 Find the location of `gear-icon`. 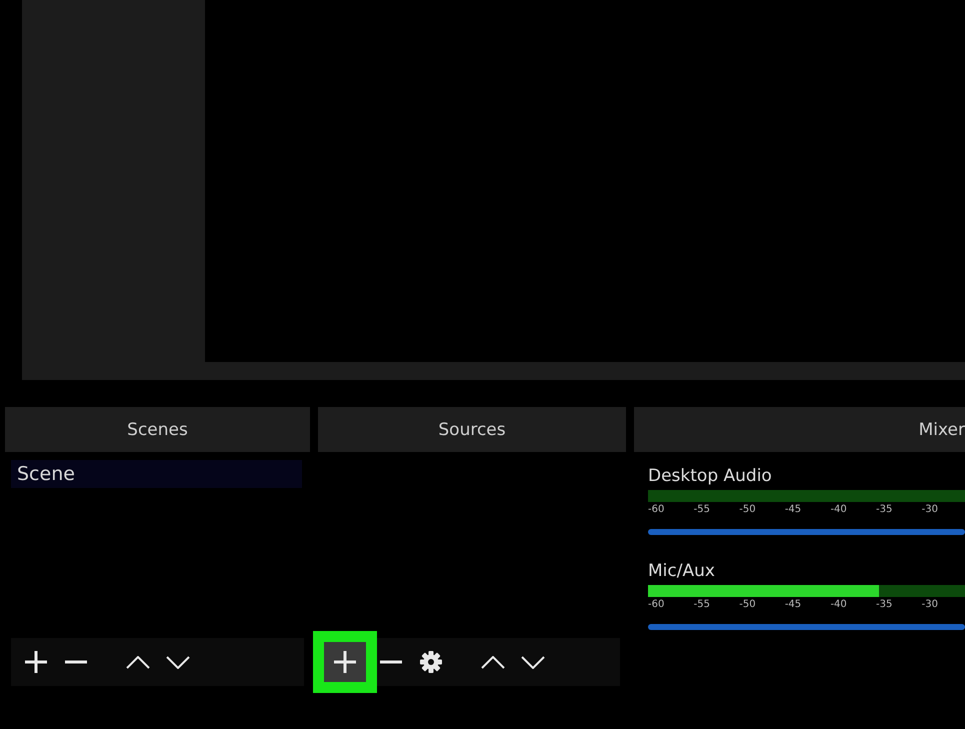

gear-icon is located at coordinates (431, 662).